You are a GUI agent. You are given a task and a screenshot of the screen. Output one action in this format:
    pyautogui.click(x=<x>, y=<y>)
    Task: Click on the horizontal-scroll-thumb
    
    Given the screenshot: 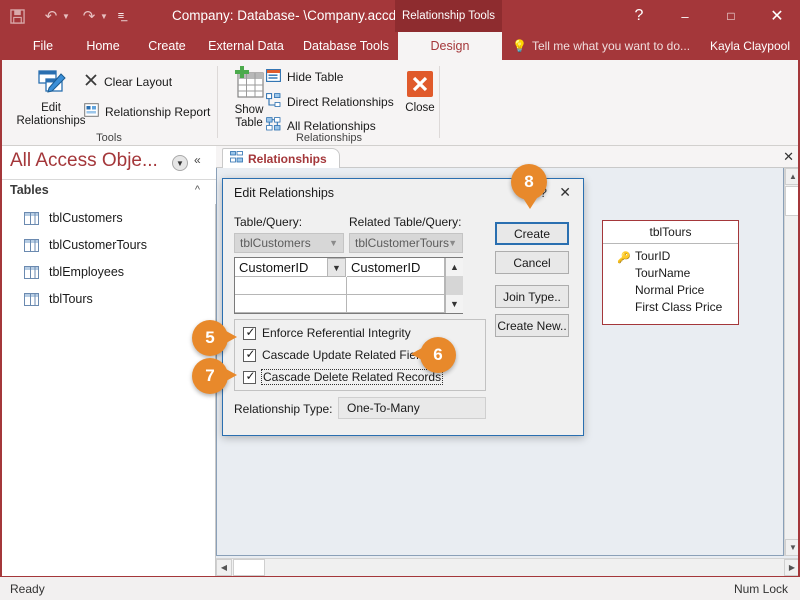 What is the action you would take?
    pyautogui.click(x=249, y=567)
    